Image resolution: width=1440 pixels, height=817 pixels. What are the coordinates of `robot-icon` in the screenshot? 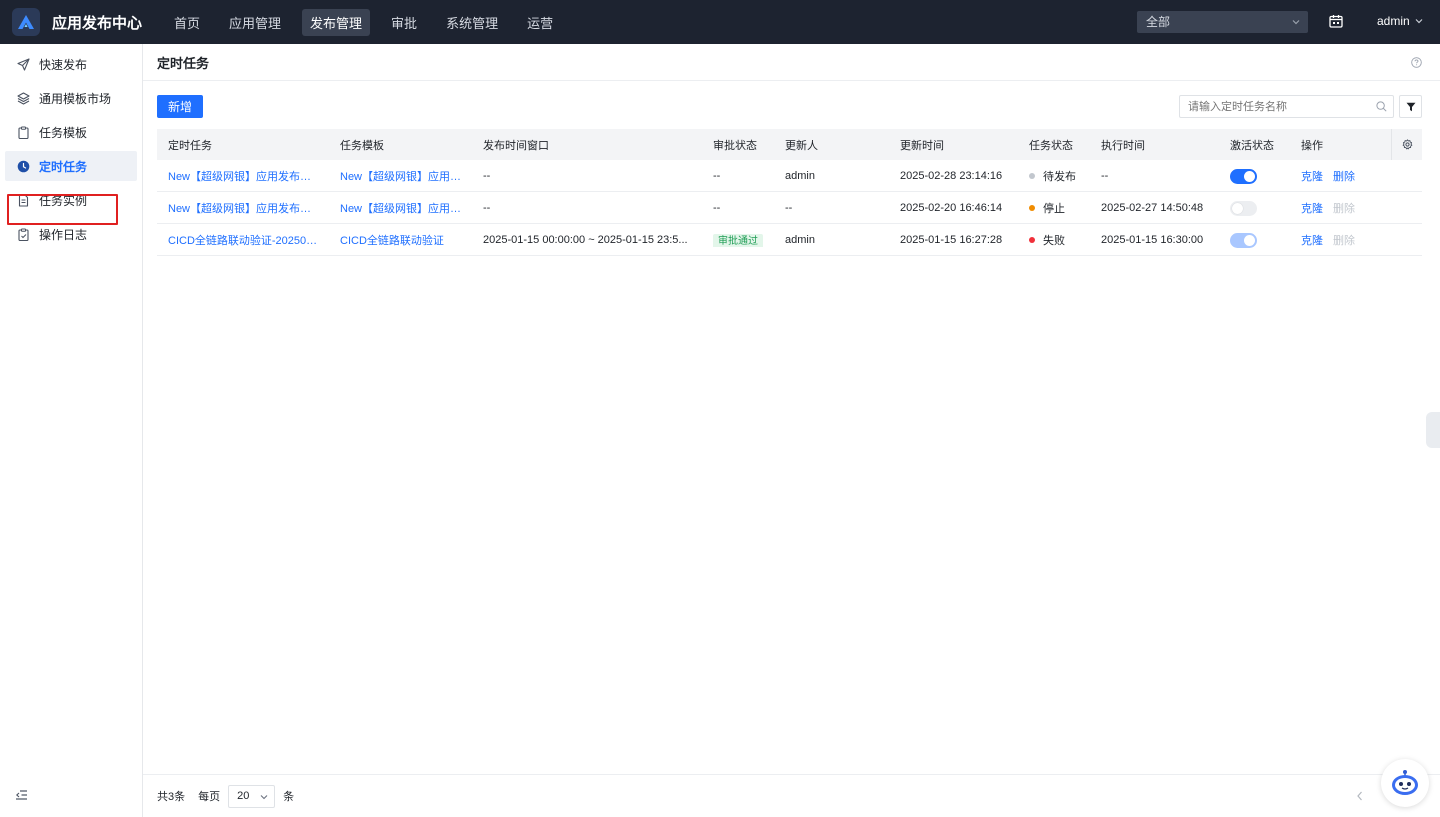 It's located at (1405, 782).